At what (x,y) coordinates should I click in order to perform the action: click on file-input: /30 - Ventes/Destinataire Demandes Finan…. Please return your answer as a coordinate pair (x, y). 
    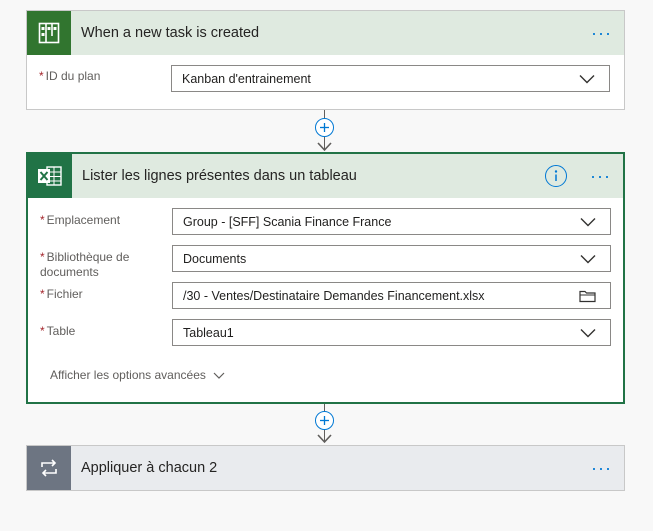
    Looking at the image, I should click on (391, 295).